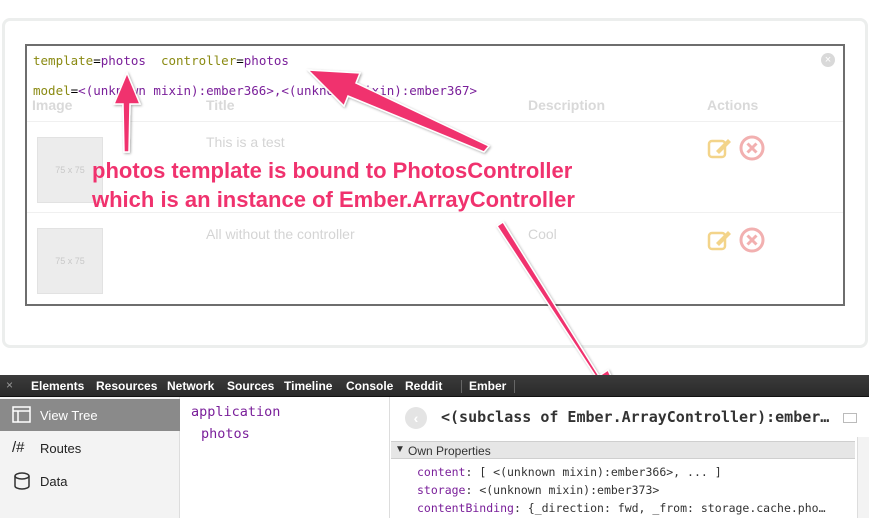 The width and height of the screenshot is (869, 518). I want to click on arrow-to-template, so click(127, 112).